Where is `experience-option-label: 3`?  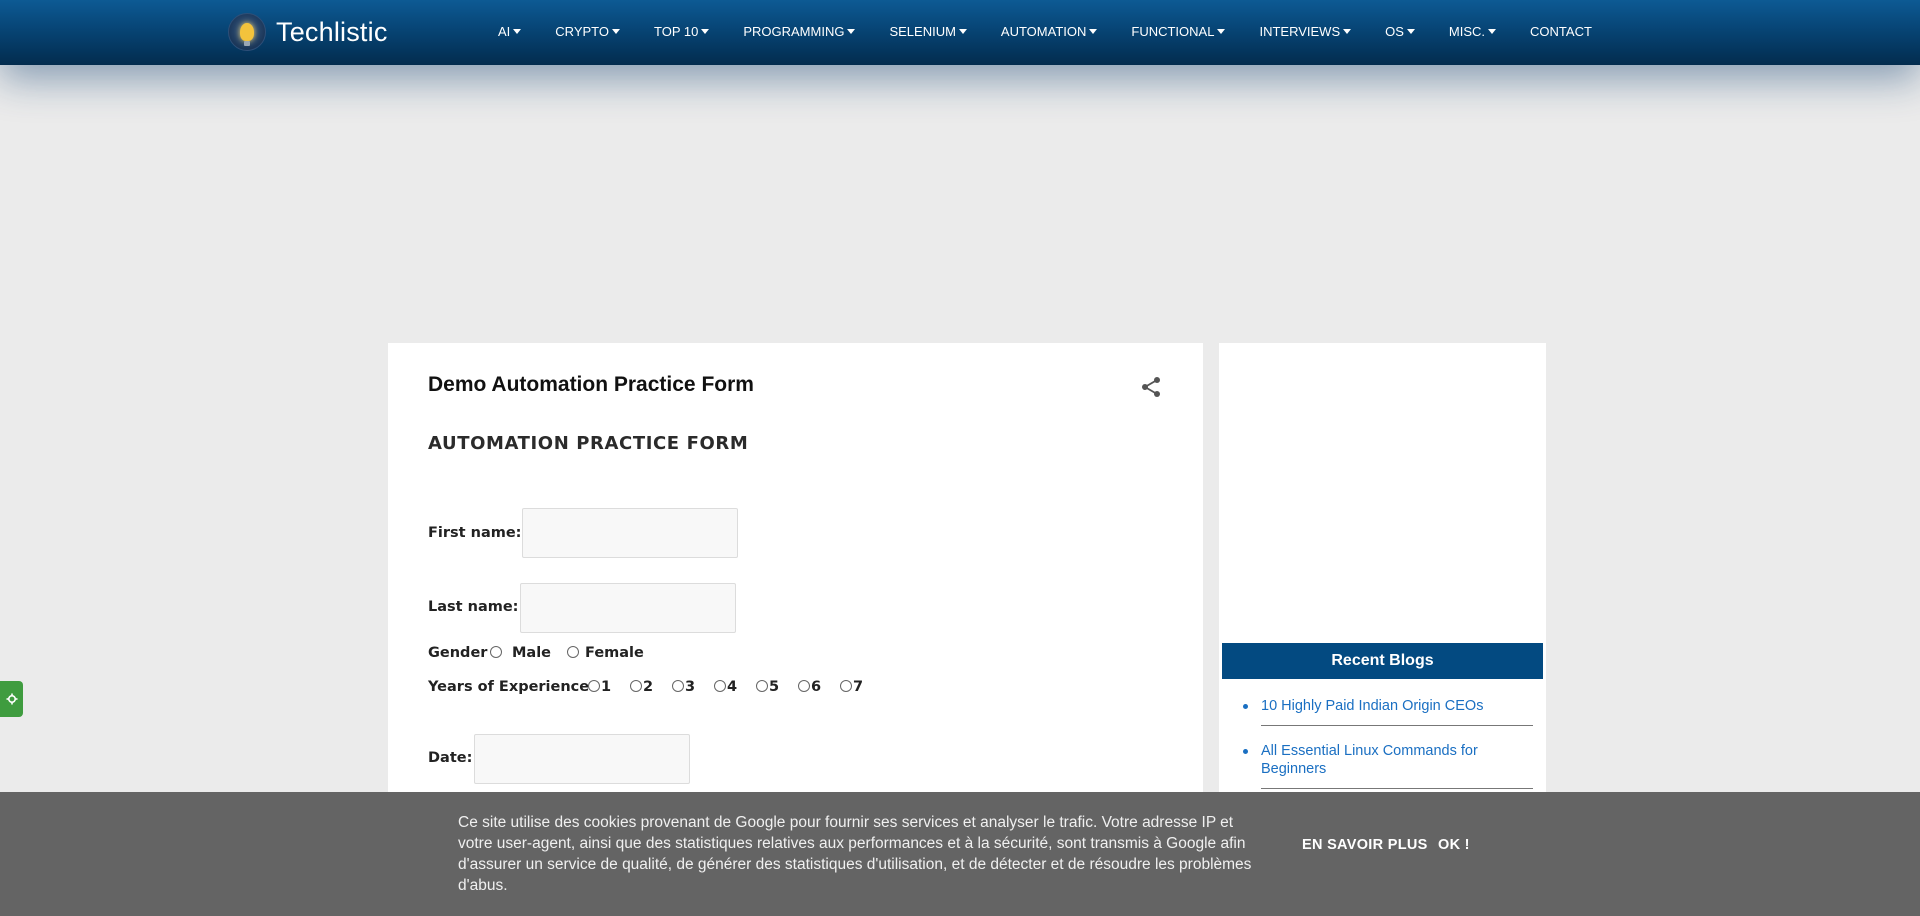 experience-option-label: 3 is located at coordinates (690, 687).